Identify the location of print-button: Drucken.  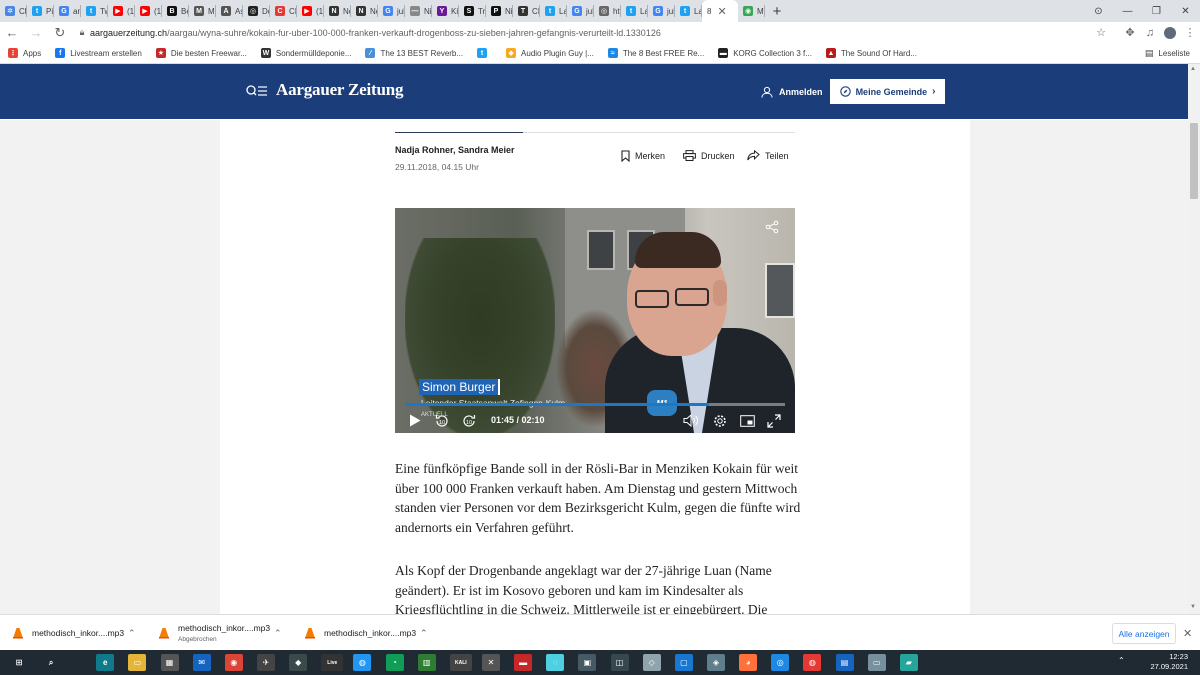
(709, 155).